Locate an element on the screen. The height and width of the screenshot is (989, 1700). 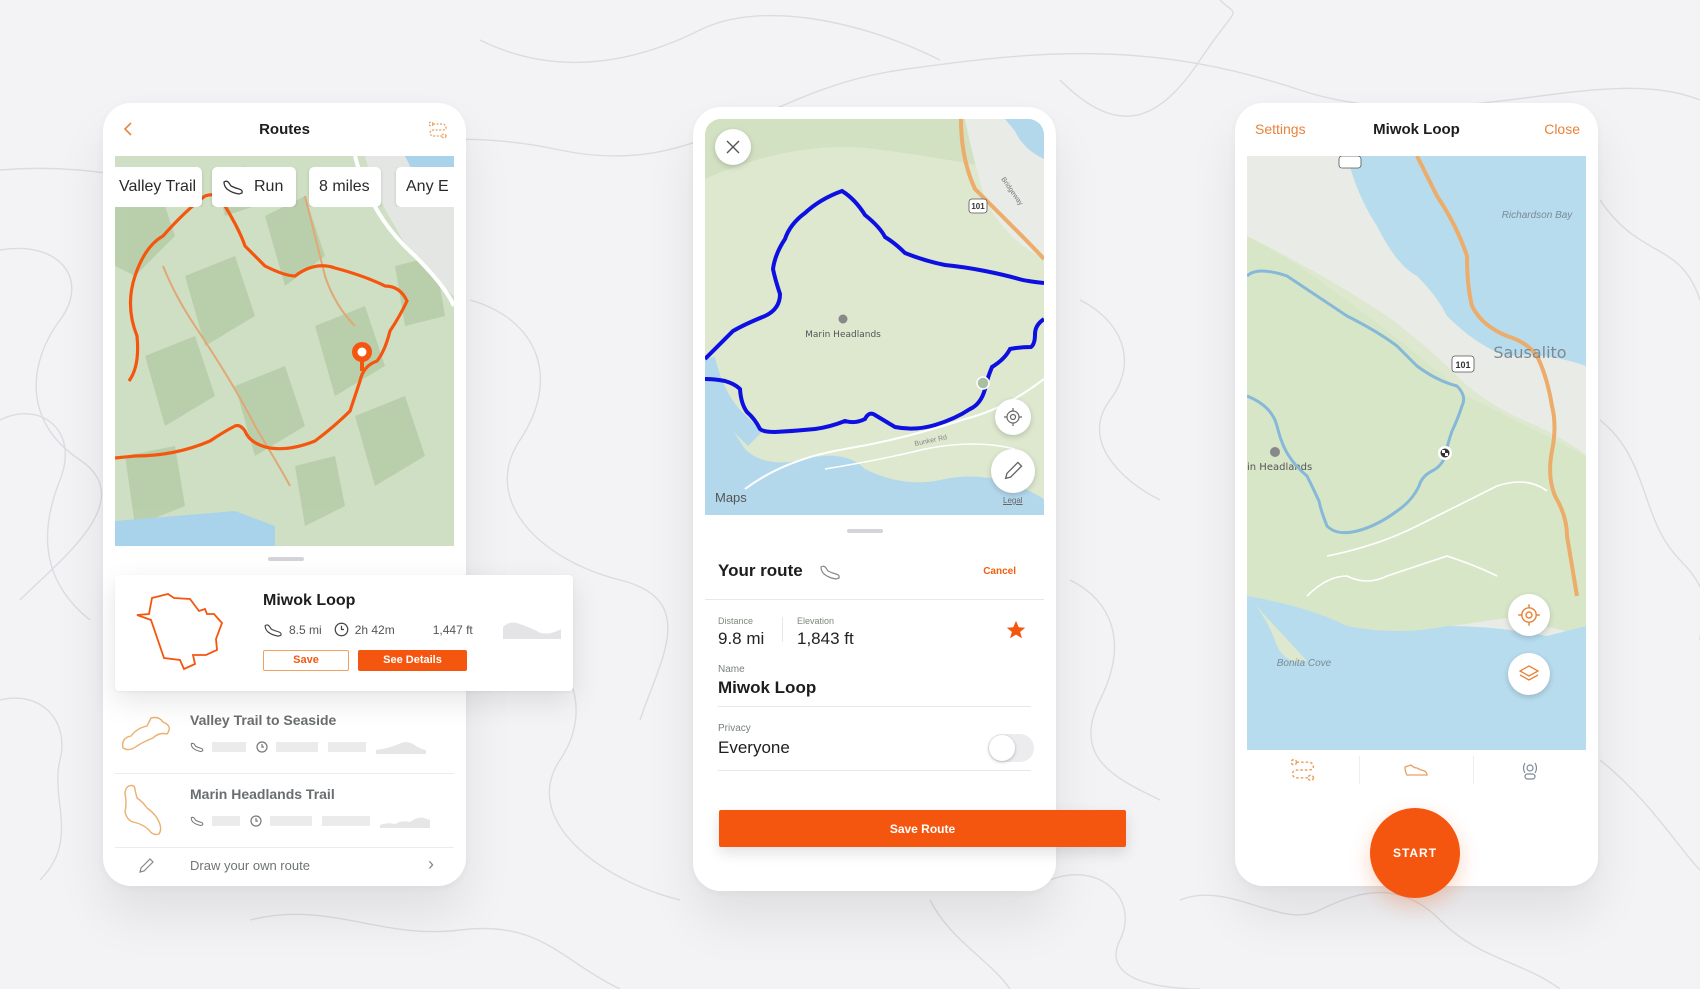
close-button is located at coordinates (733, 147).